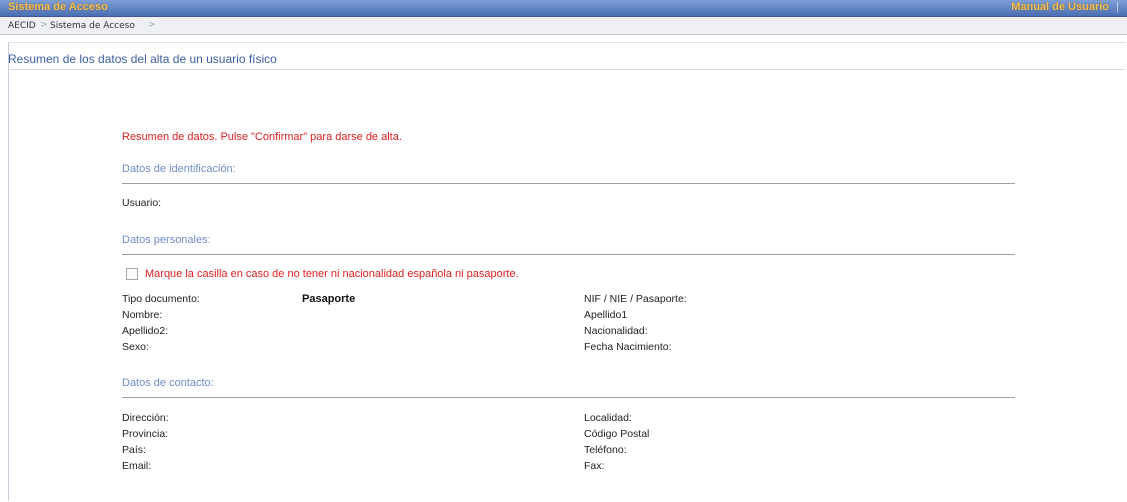 This screenshot has width=1127, height=502. Describe the element at coordinates (22, 26) in the screenshot. I see `breadcrumb-item-aecid: AECID` at that location.